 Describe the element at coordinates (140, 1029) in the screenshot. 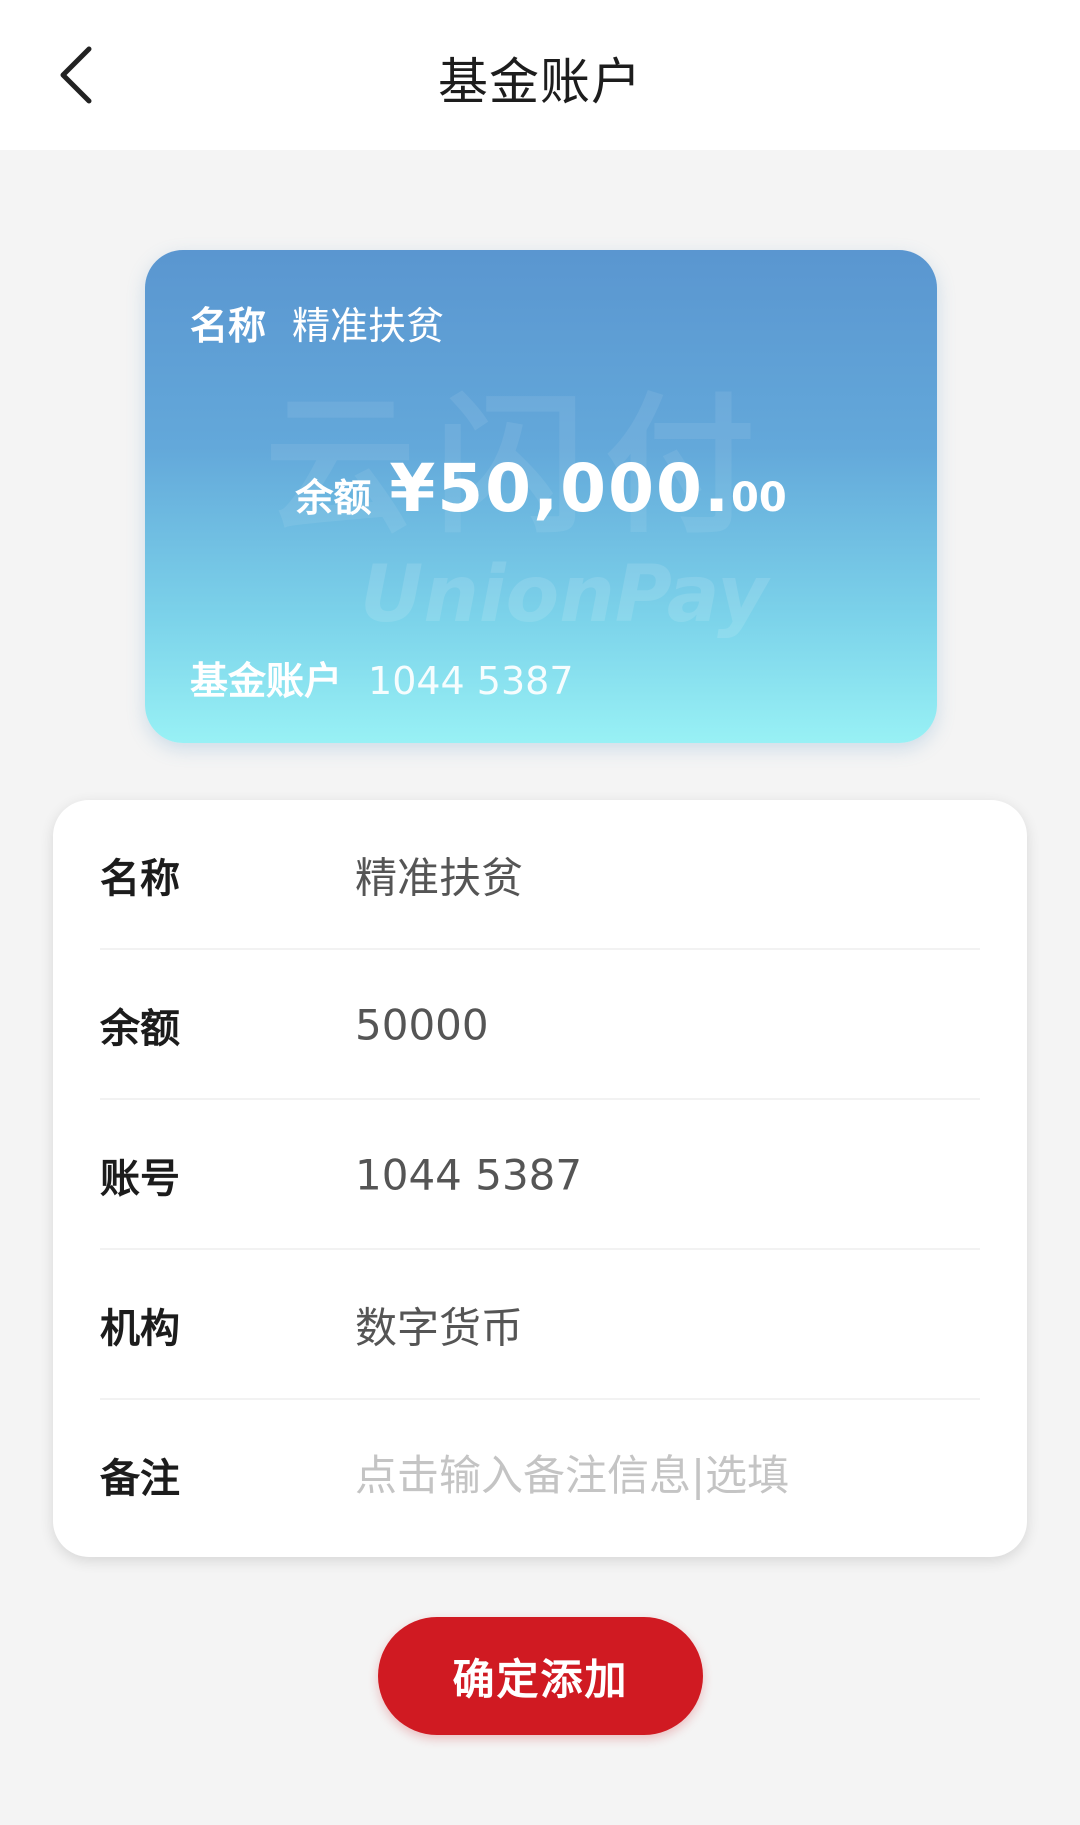

I see `detail-label: 余额` at that location.